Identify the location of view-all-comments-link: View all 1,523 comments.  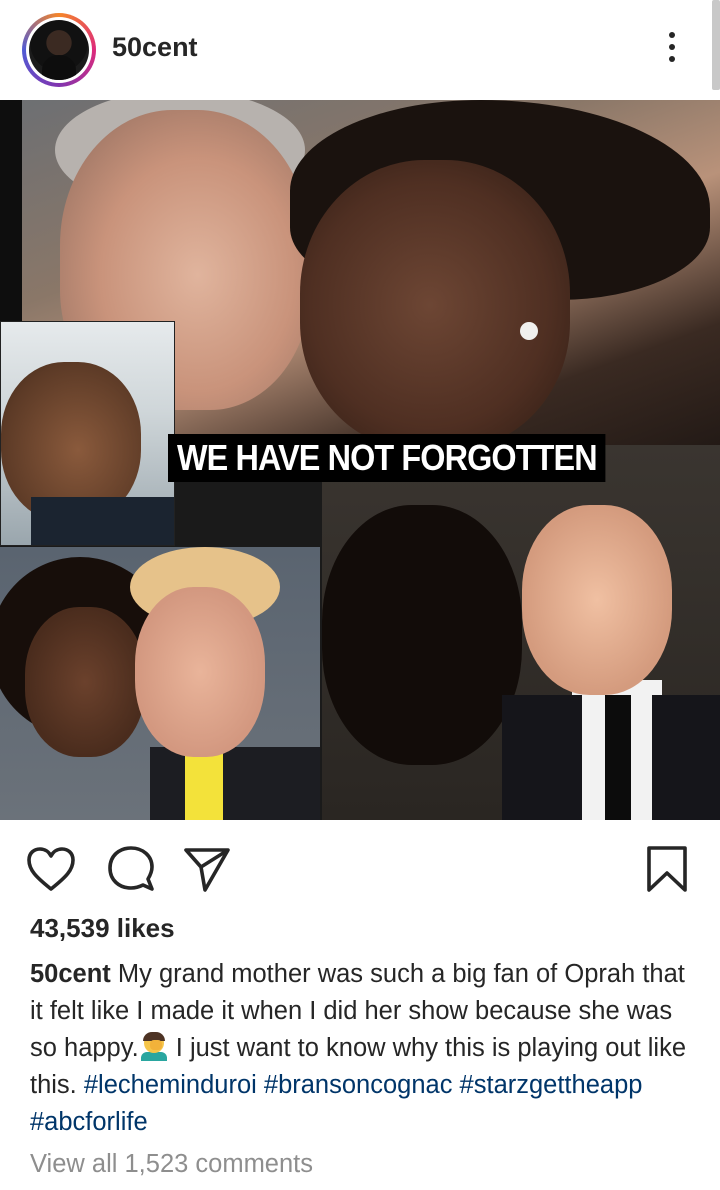
(171, 1164).